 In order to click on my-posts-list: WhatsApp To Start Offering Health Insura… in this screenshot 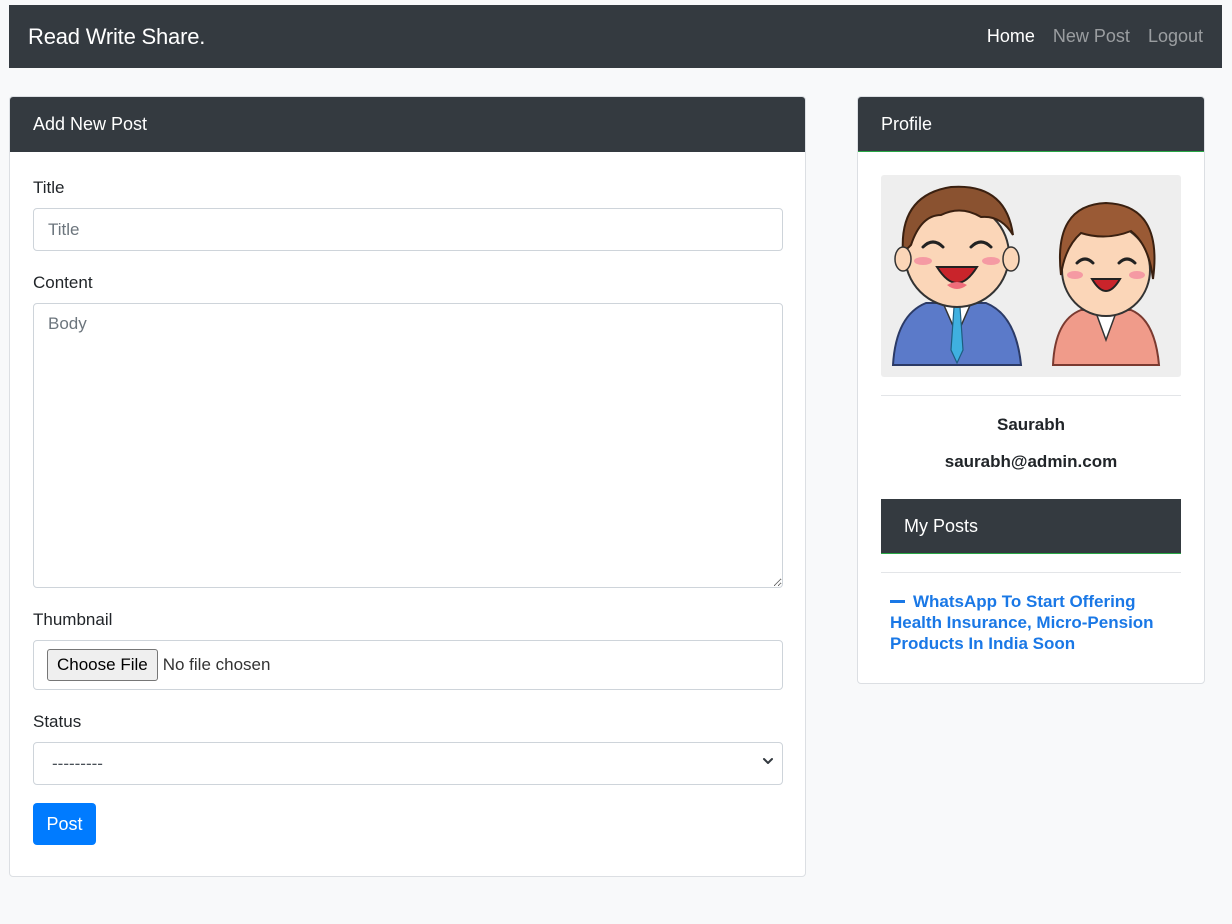, I will do `click(1031, 613)`.